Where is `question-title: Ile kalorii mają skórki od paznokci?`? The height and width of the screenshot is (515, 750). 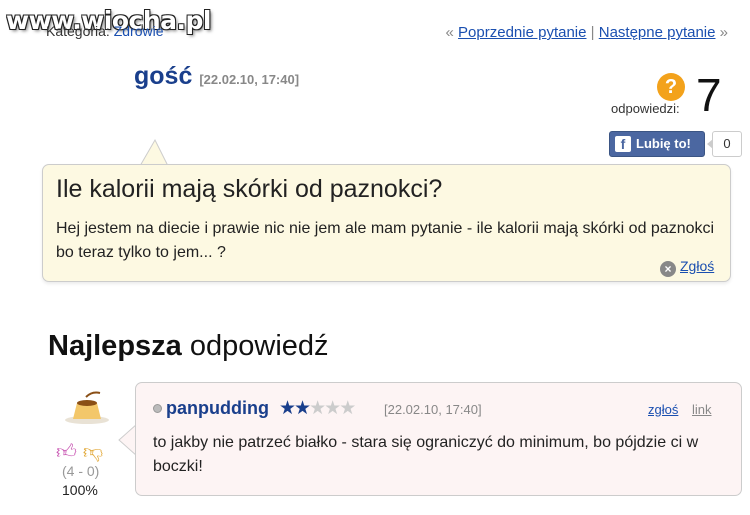
question-title: Ile kalorii mają skórki od paznokci? is located at coordinates (249, 189).